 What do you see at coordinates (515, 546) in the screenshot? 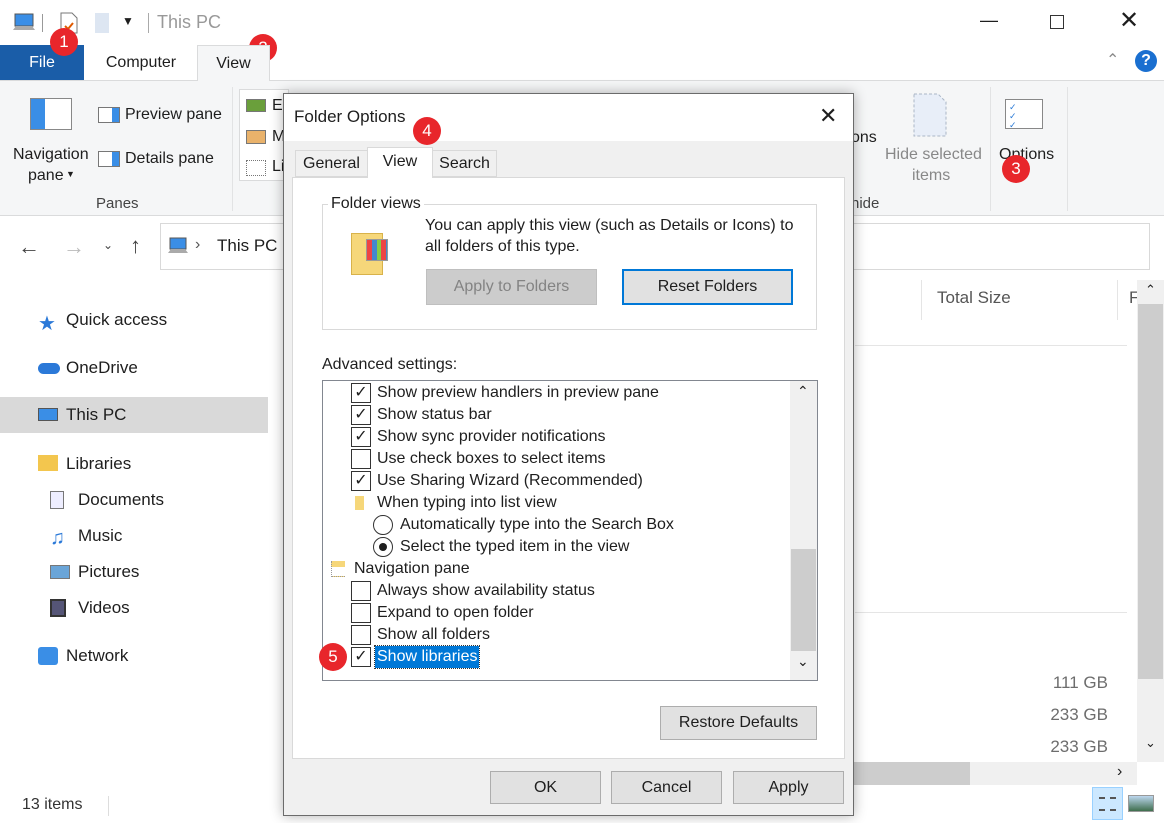
I see `setting-label: Select the typed item in the view` at bounding box center [515, 546].